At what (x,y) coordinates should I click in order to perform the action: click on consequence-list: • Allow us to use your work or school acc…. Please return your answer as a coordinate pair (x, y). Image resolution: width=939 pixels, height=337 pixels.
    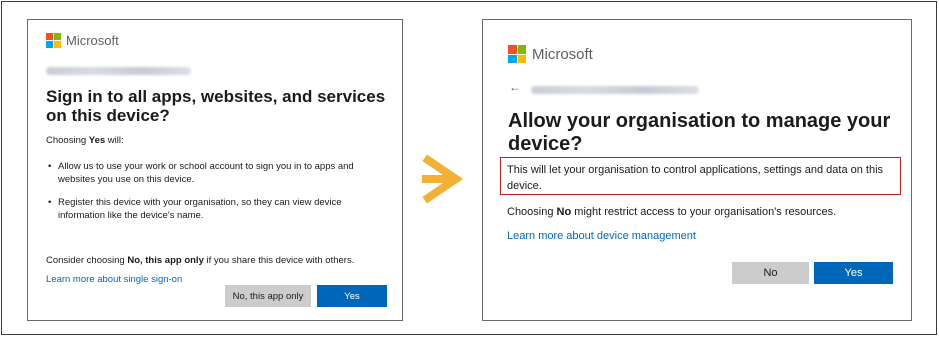
    Looking at the image, I should click on (216, 196).